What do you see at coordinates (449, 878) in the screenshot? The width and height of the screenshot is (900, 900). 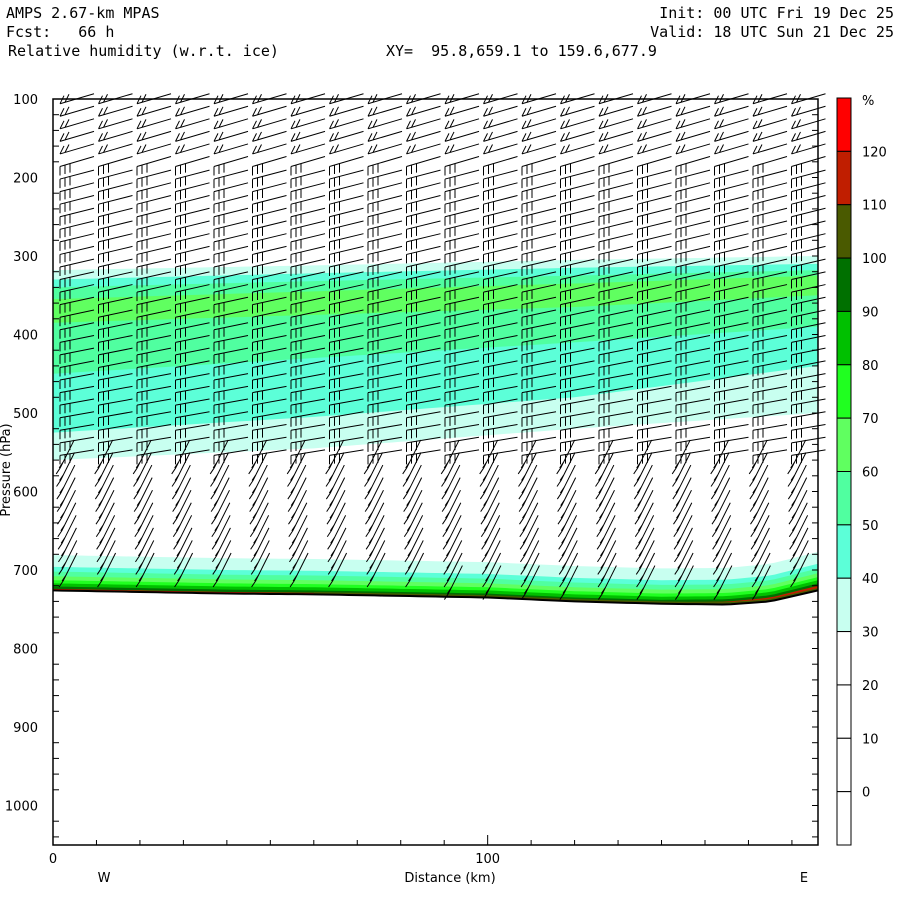 I see `x-axis-label: Distance (km)` at bounding box center [449, 878].